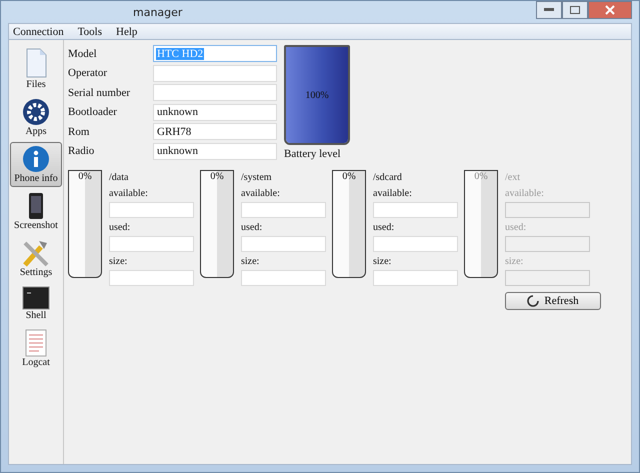  Describe the element at coordinates (533, 301) in the screenshot. I see `refresh-icon` at that location.